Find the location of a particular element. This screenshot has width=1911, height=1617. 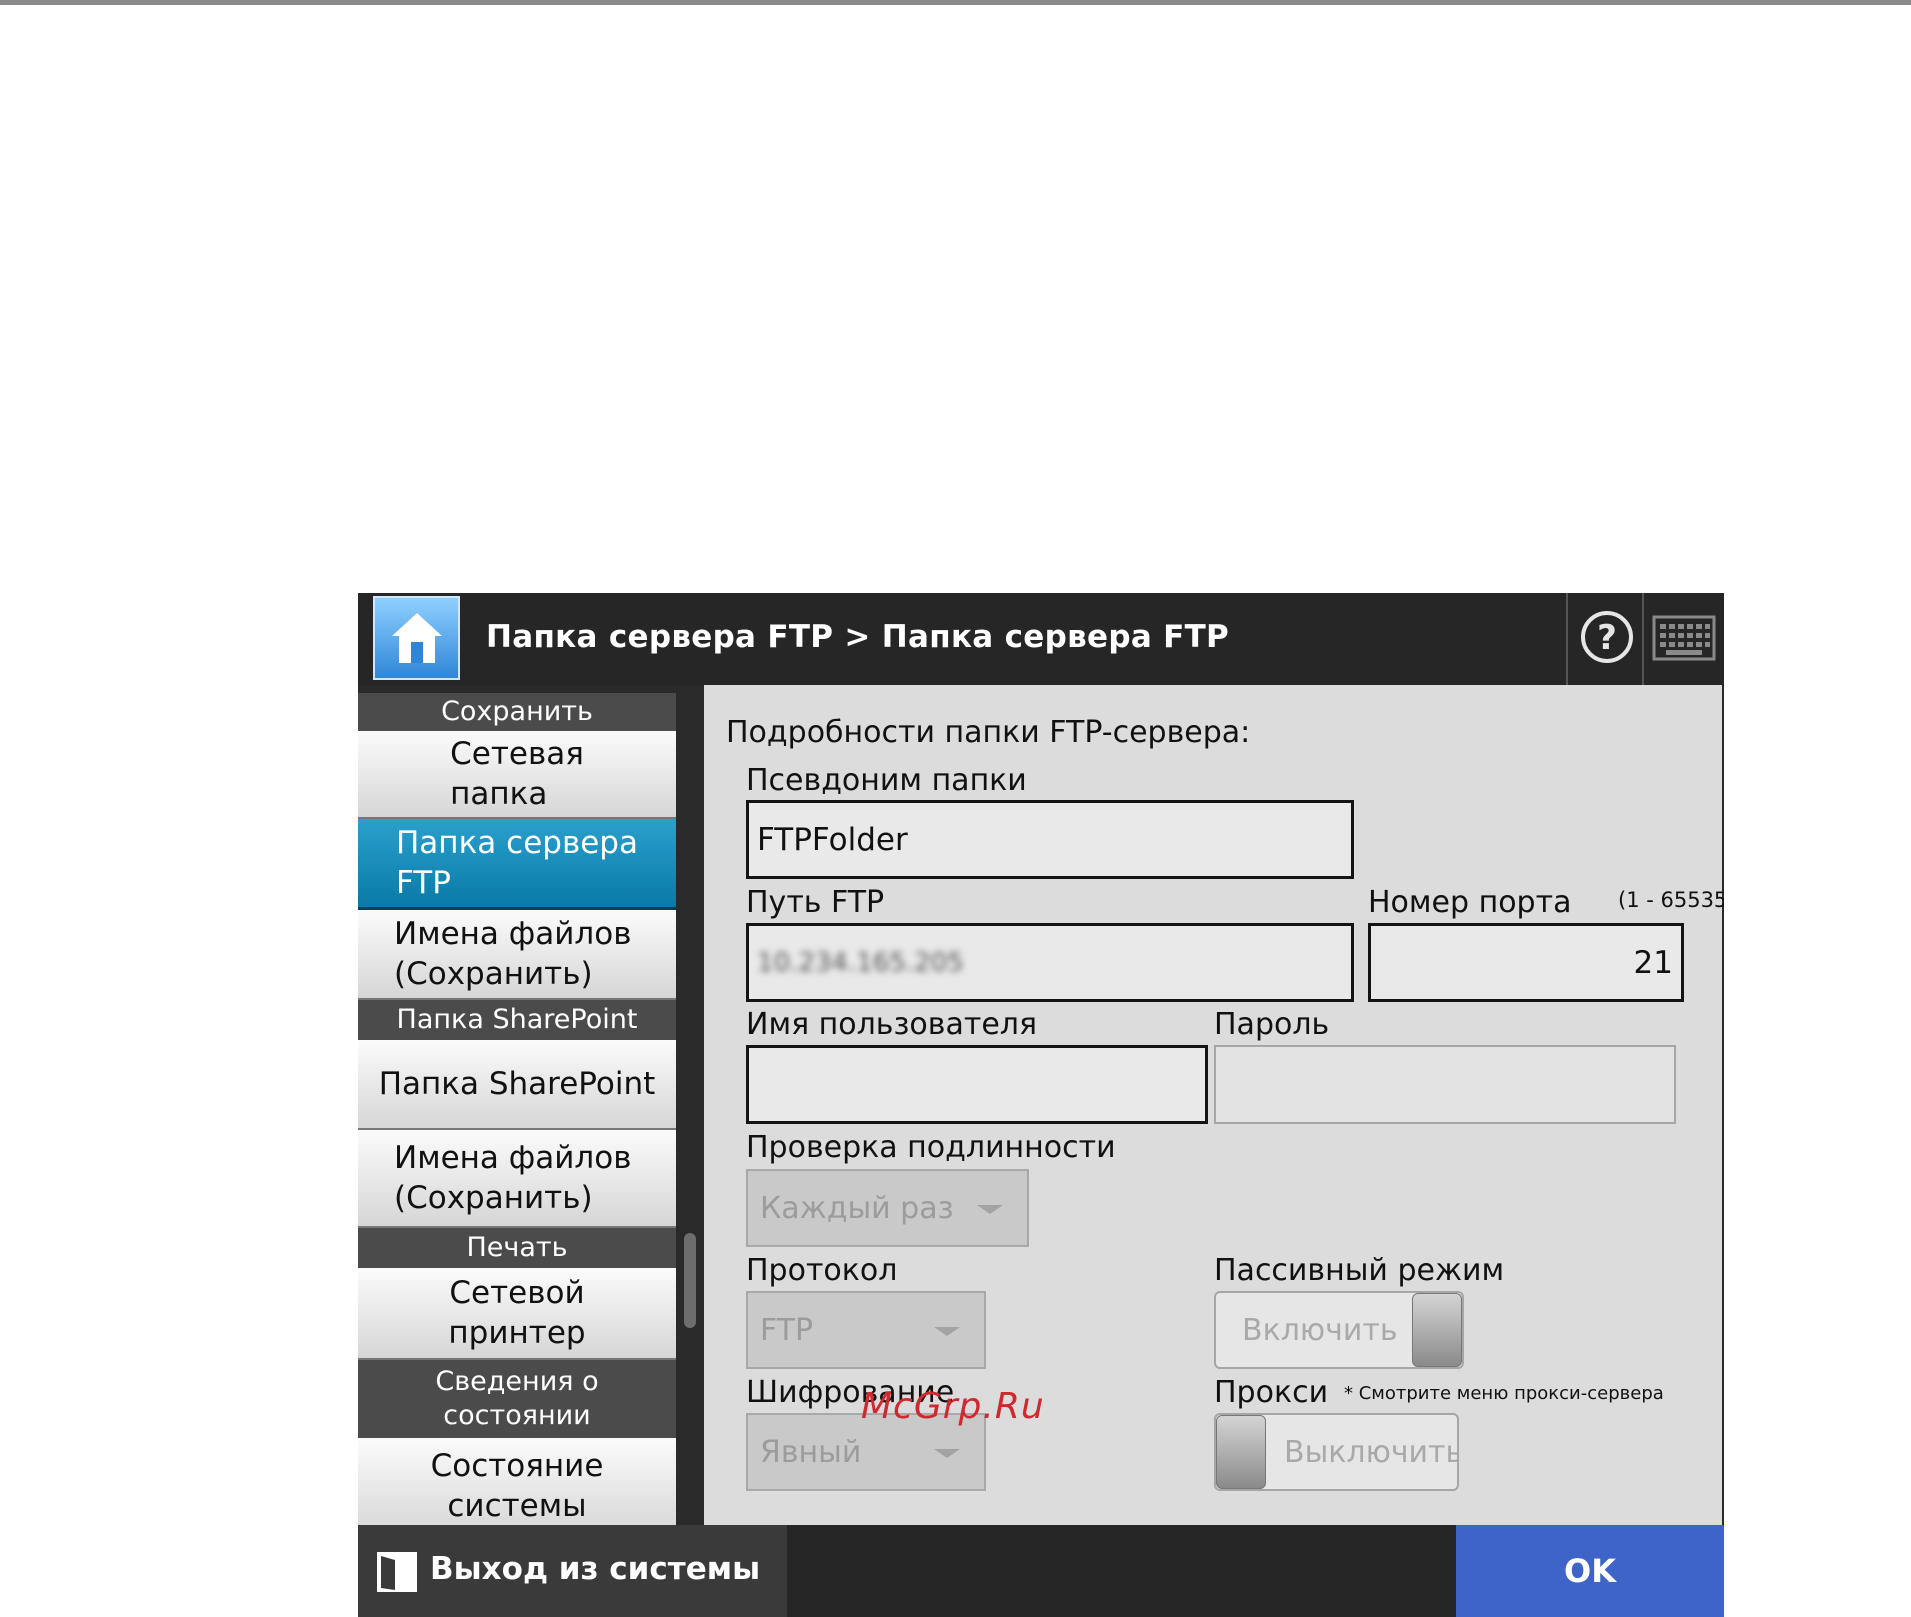

home-button is located at coordinates (416, 638).